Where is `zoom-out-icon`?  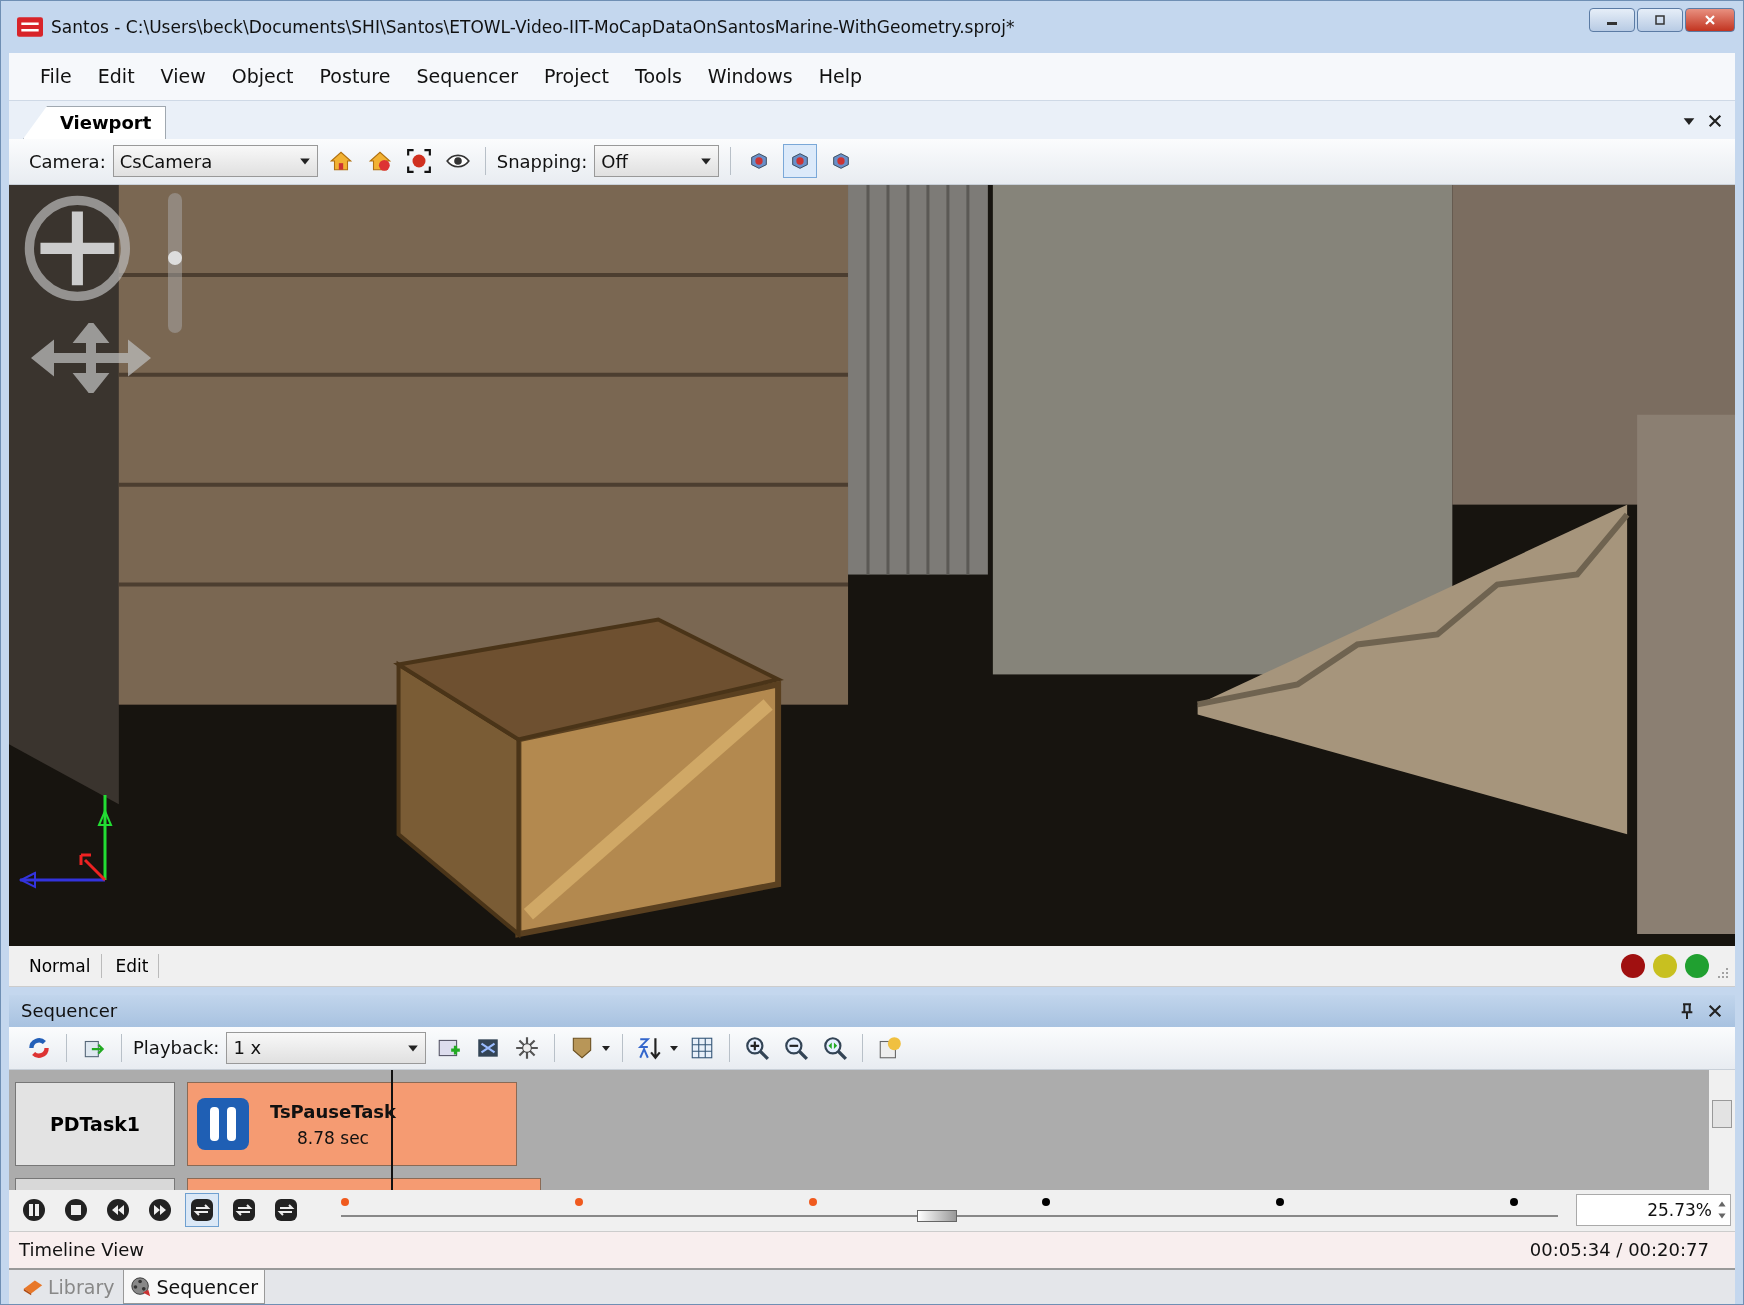
zoom-out-icon is located at coordinates (796, 1047).